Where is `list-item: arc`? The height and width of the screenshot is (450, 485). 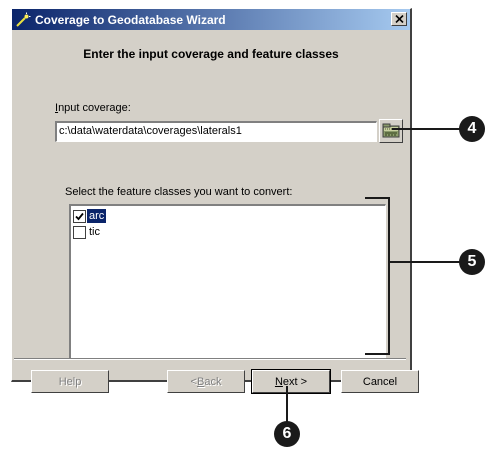
list-item: arc is located at coordinates (90, 216).